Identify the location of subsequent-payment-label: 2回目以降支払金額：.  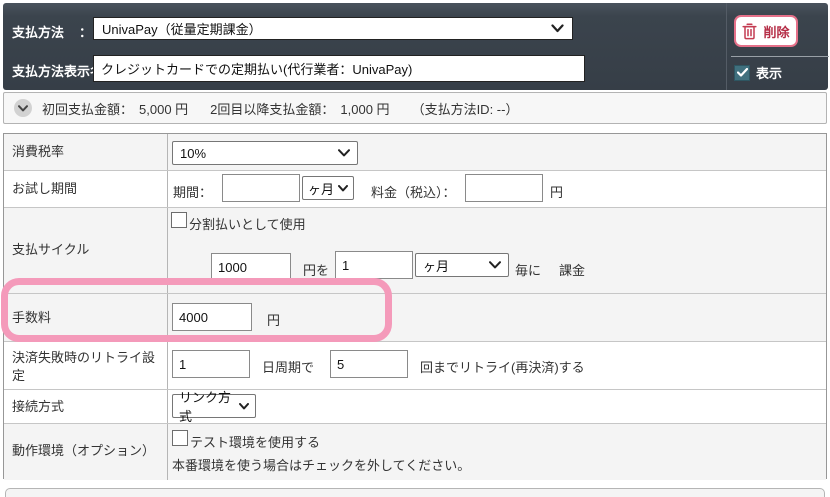
(272, 109).